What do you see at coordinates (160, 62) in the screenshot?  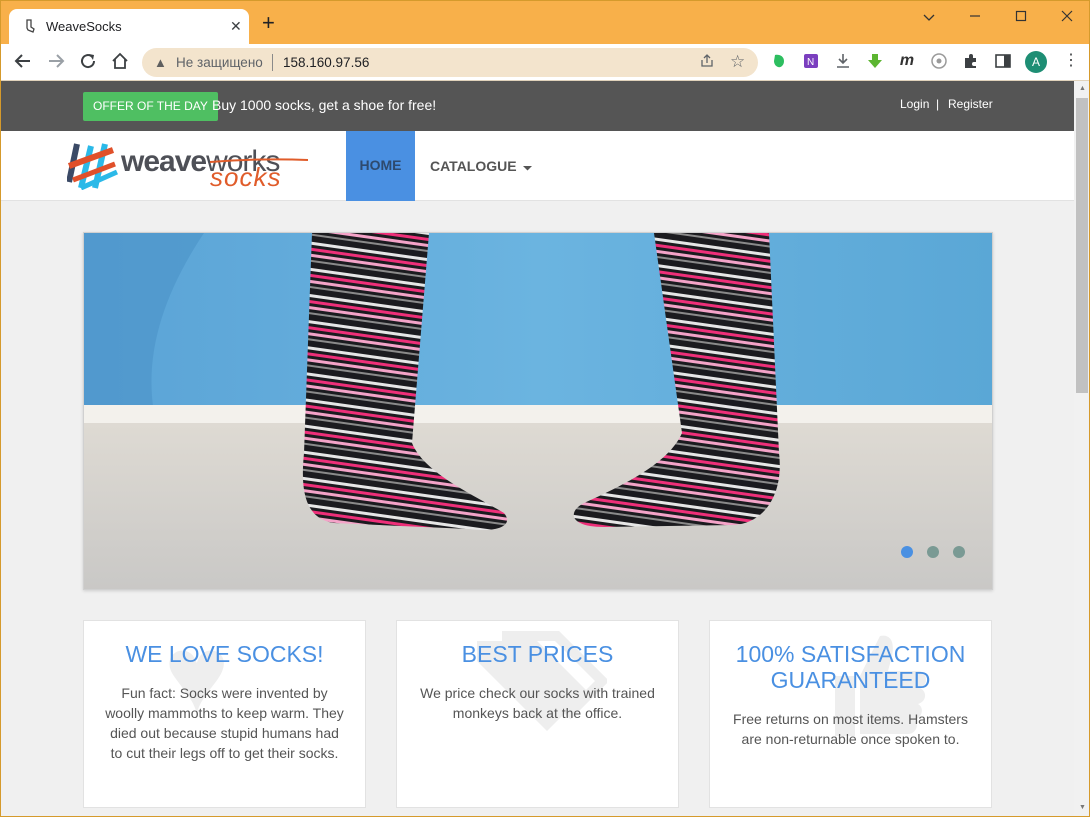 I see `warning-icon: ▲` at bounding box center [160, 62].